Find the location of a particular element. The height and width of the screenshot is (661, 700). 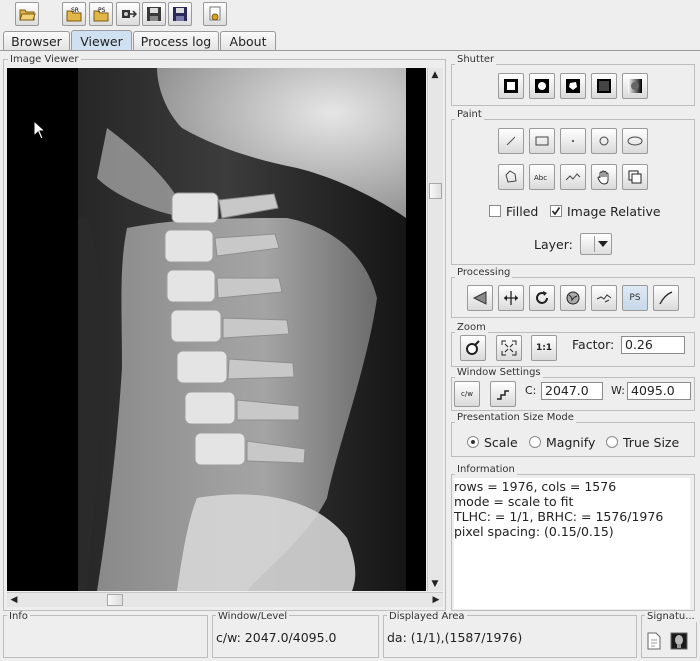

svg-text: SR is located at coordinates (75, 10).